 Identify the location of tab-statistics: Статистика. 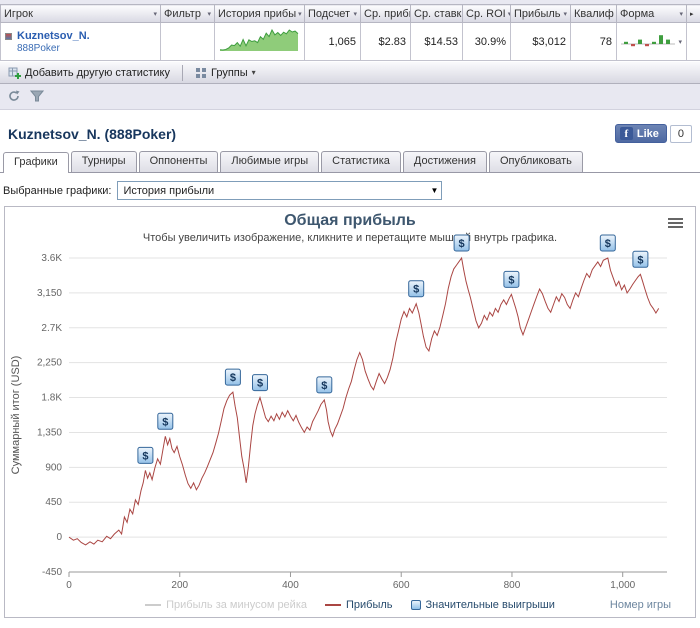
(361, 161).